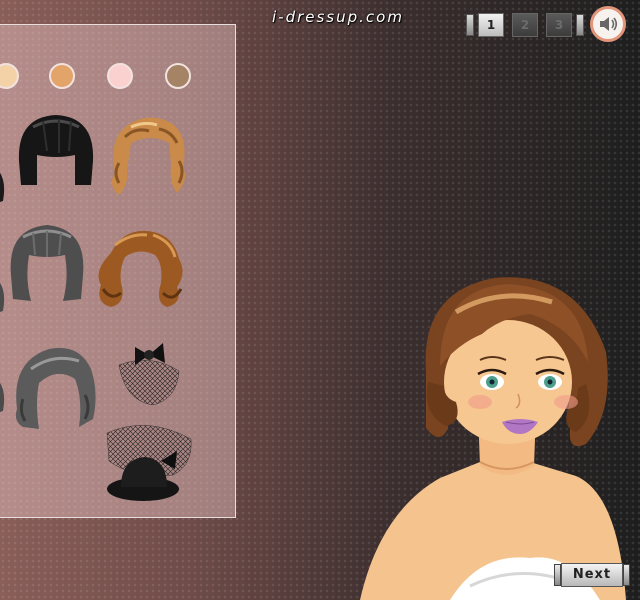 The image size is (640, 600). I want to click on next-button-right-cap, so click(626, 575).